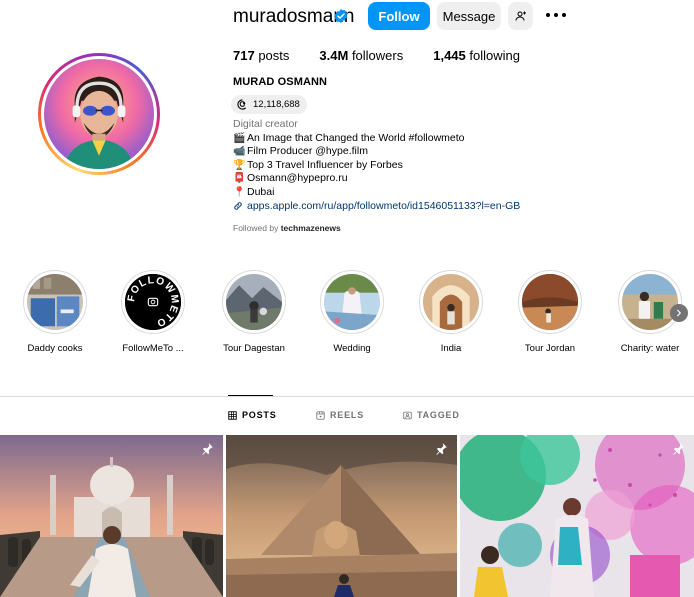  What do you see at coordinates (307, 151) in the screenshot?
I see `bio-line-text: Film Producer @hype.film` at bounding box center [307, 151].